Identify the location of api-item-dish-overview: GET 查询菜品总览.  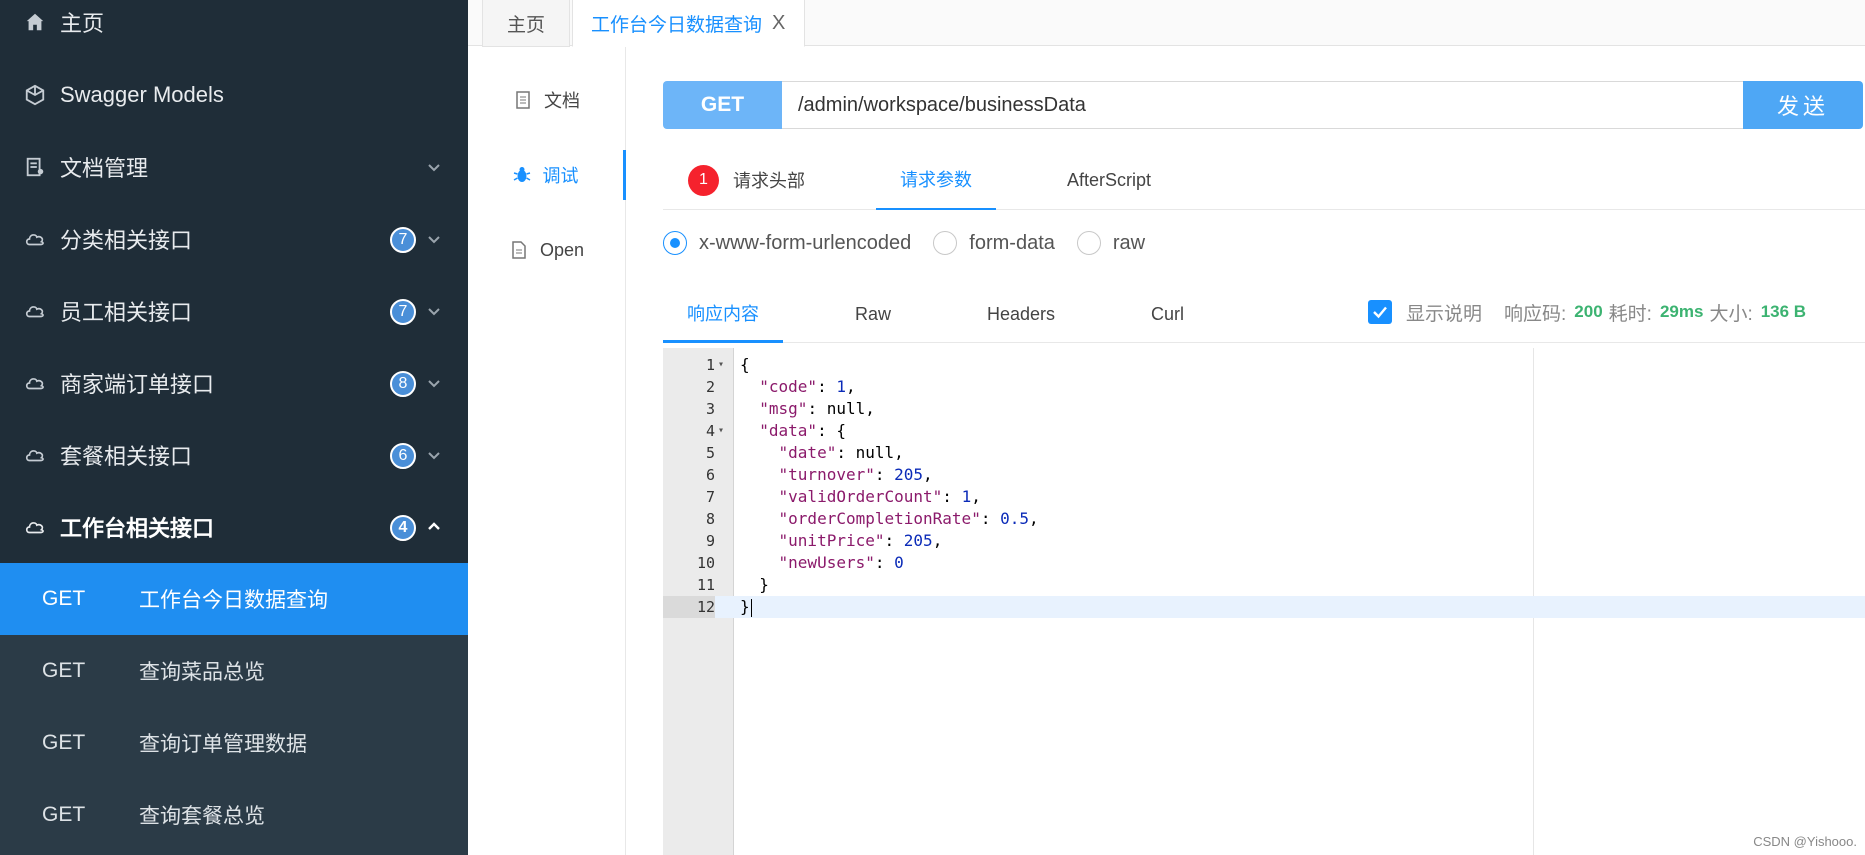
(234, 671).